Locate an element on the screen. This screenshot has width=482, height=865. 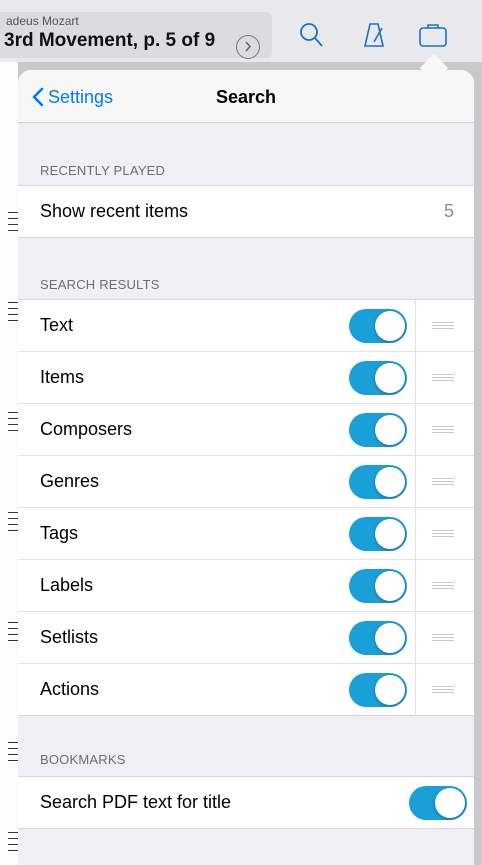
row-label: Show recent items is located at coordinates (114, 211).